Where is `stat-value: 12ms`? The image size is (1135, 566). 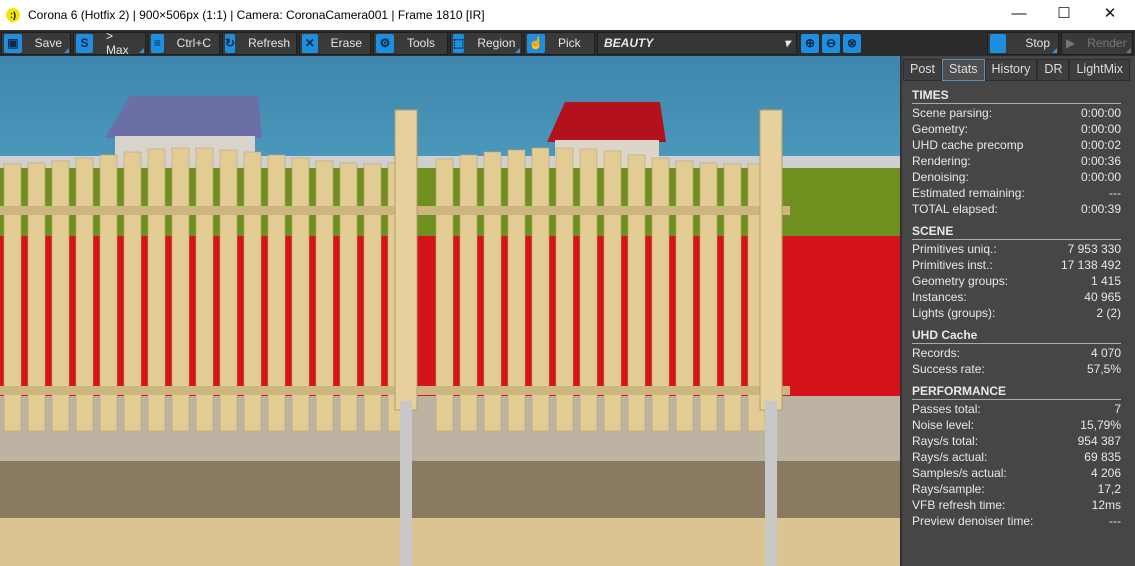
stat-value: 12ms is located at coordinates (1106, 505).